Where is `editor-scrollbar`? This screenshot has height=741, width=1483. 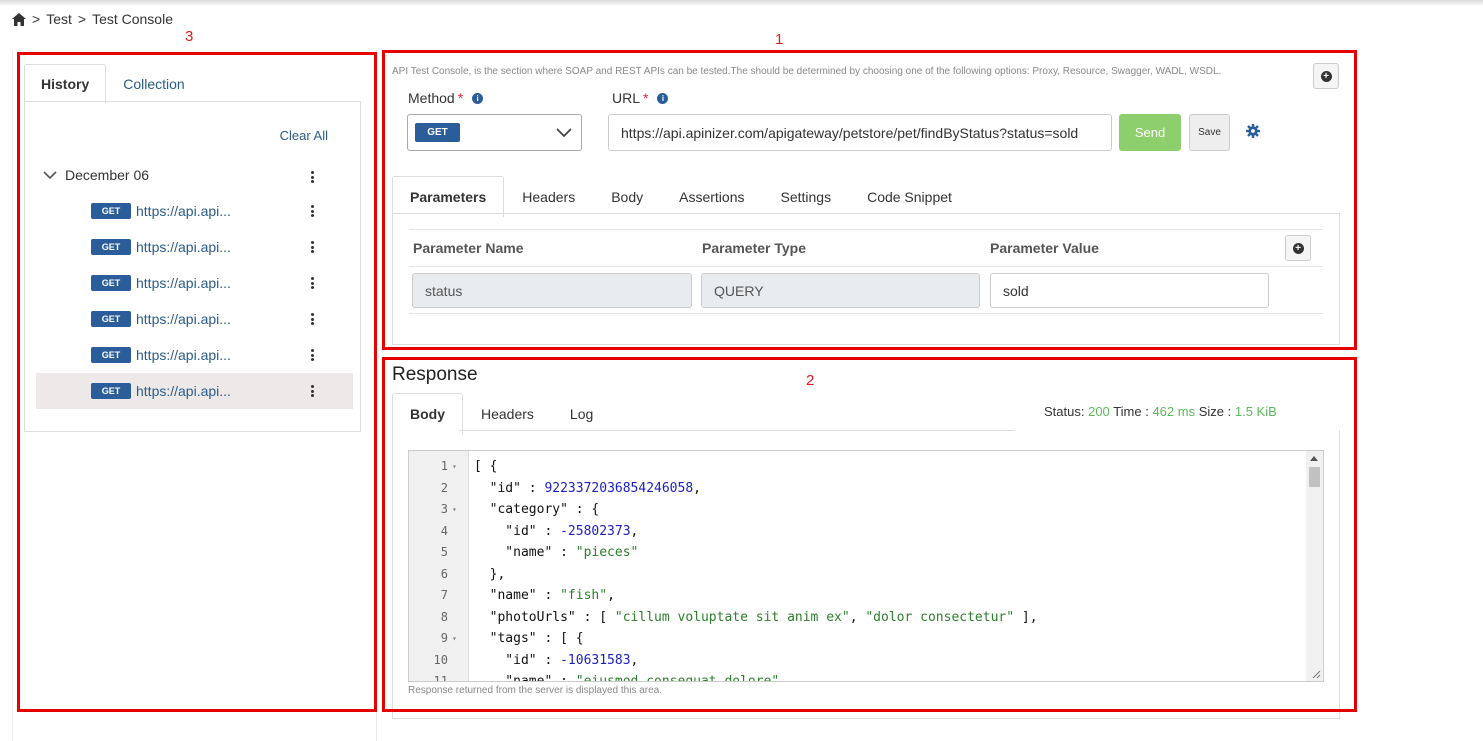
editor-scrollbar is located at coordinates (1314, 566).